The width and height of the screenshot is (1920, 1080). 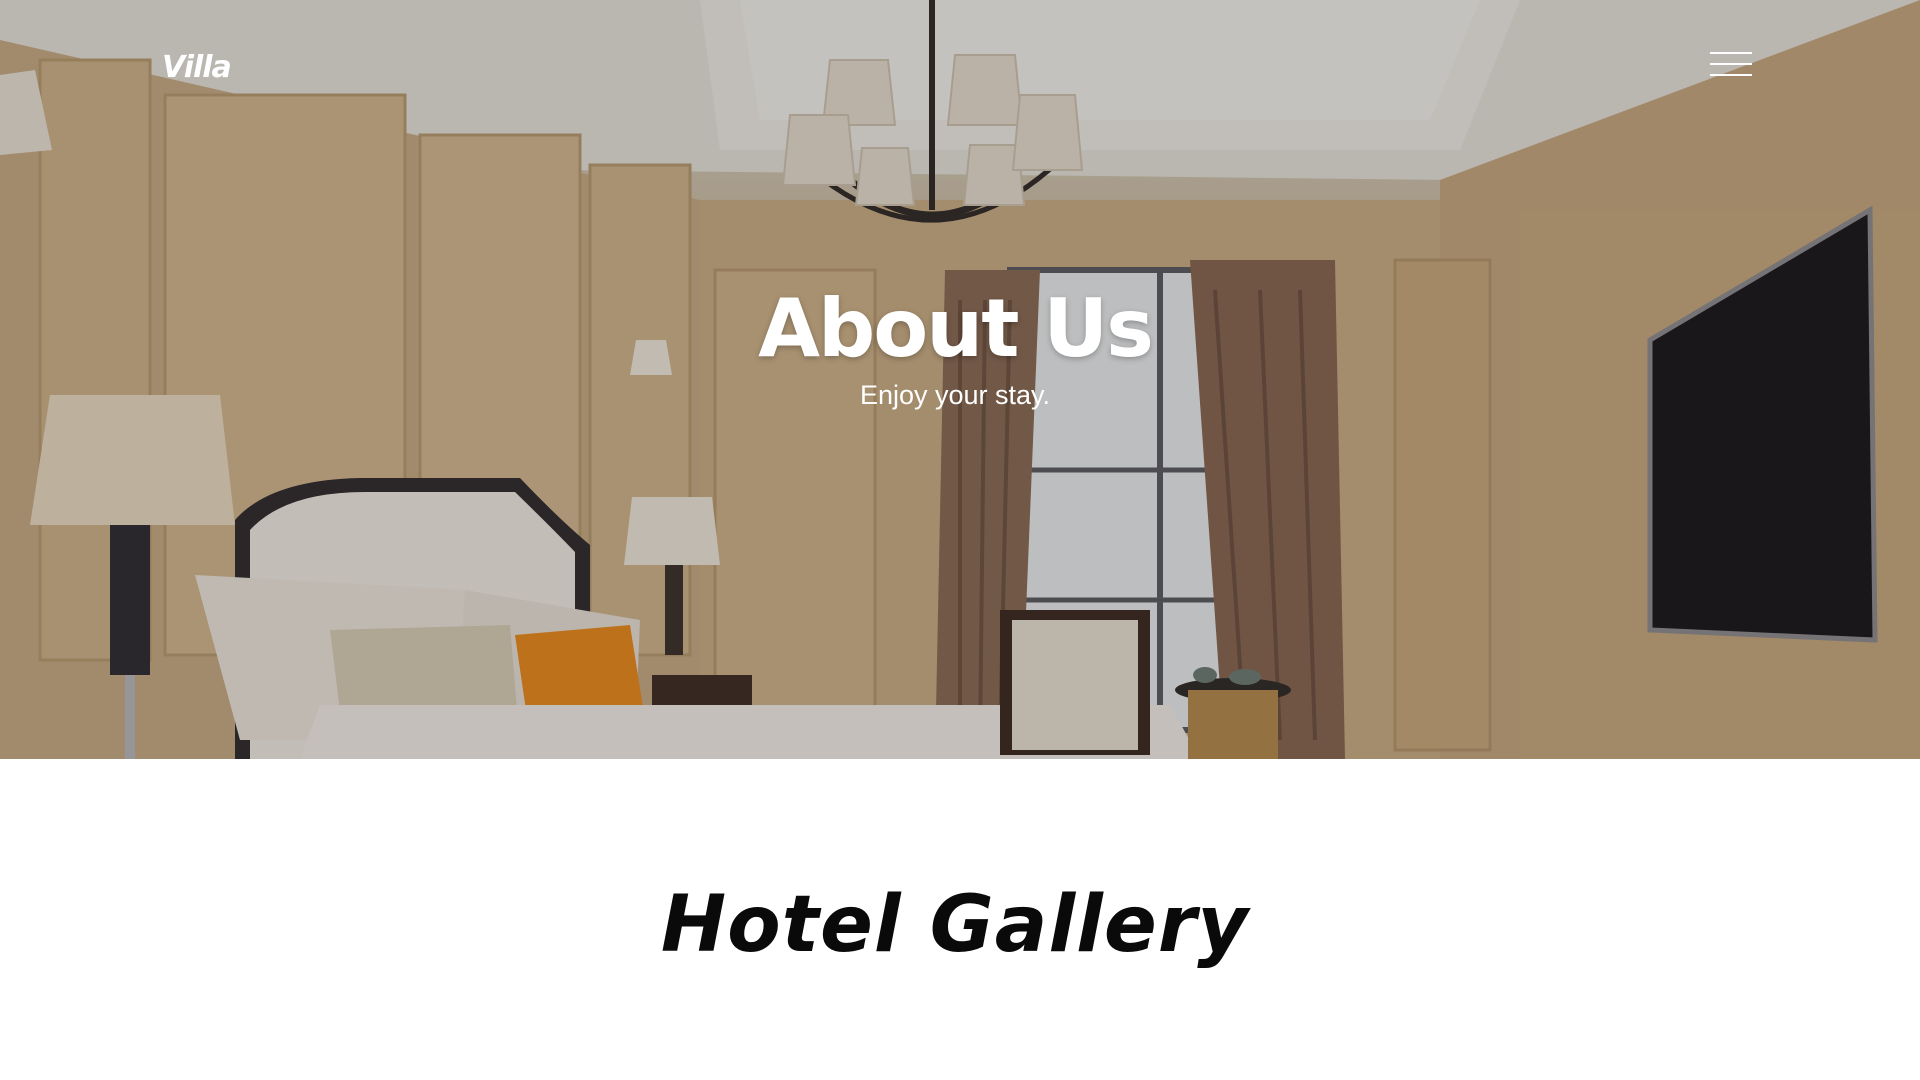 I want to click on site-logo: Villa, so click(x=197, y=67).